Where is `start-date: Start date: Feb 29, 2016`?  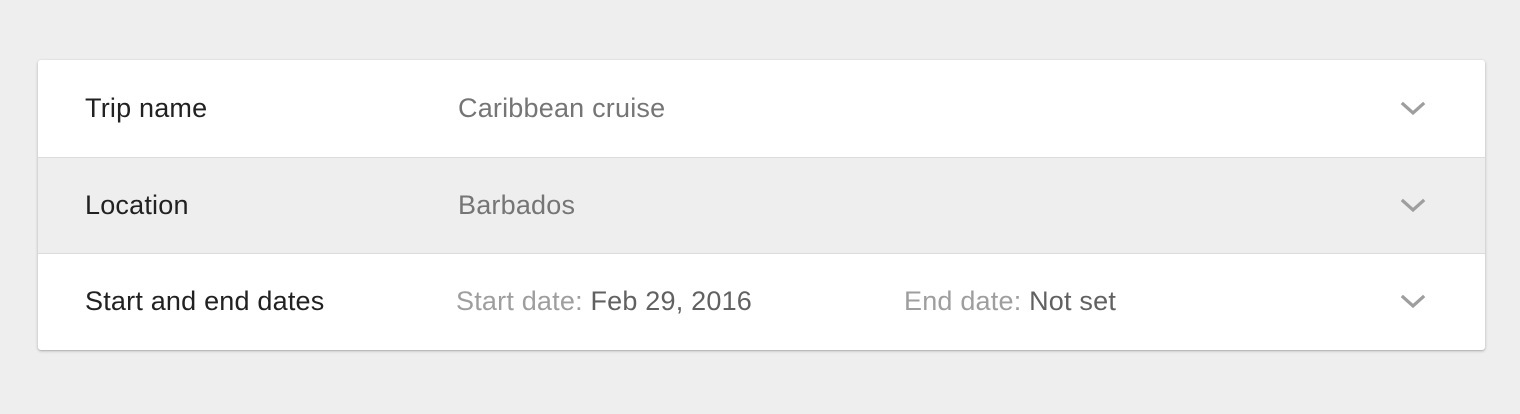 start-date: Start date: Feb 29, 2016 is located at coordinates (604, 301).